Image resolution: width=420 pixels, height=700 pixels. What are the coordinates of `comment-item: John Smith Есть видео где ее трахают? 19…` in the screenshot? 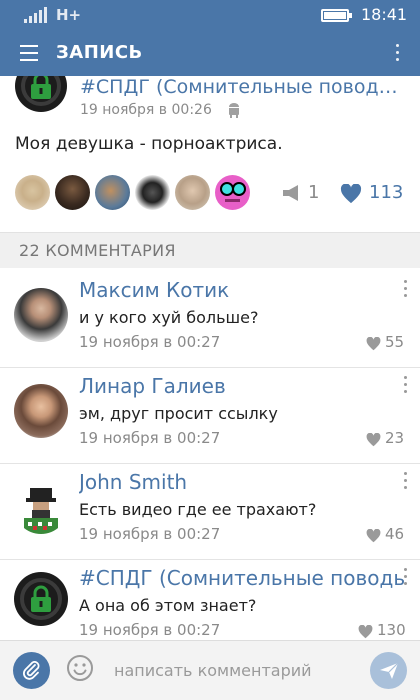 It's located at (210, 512).